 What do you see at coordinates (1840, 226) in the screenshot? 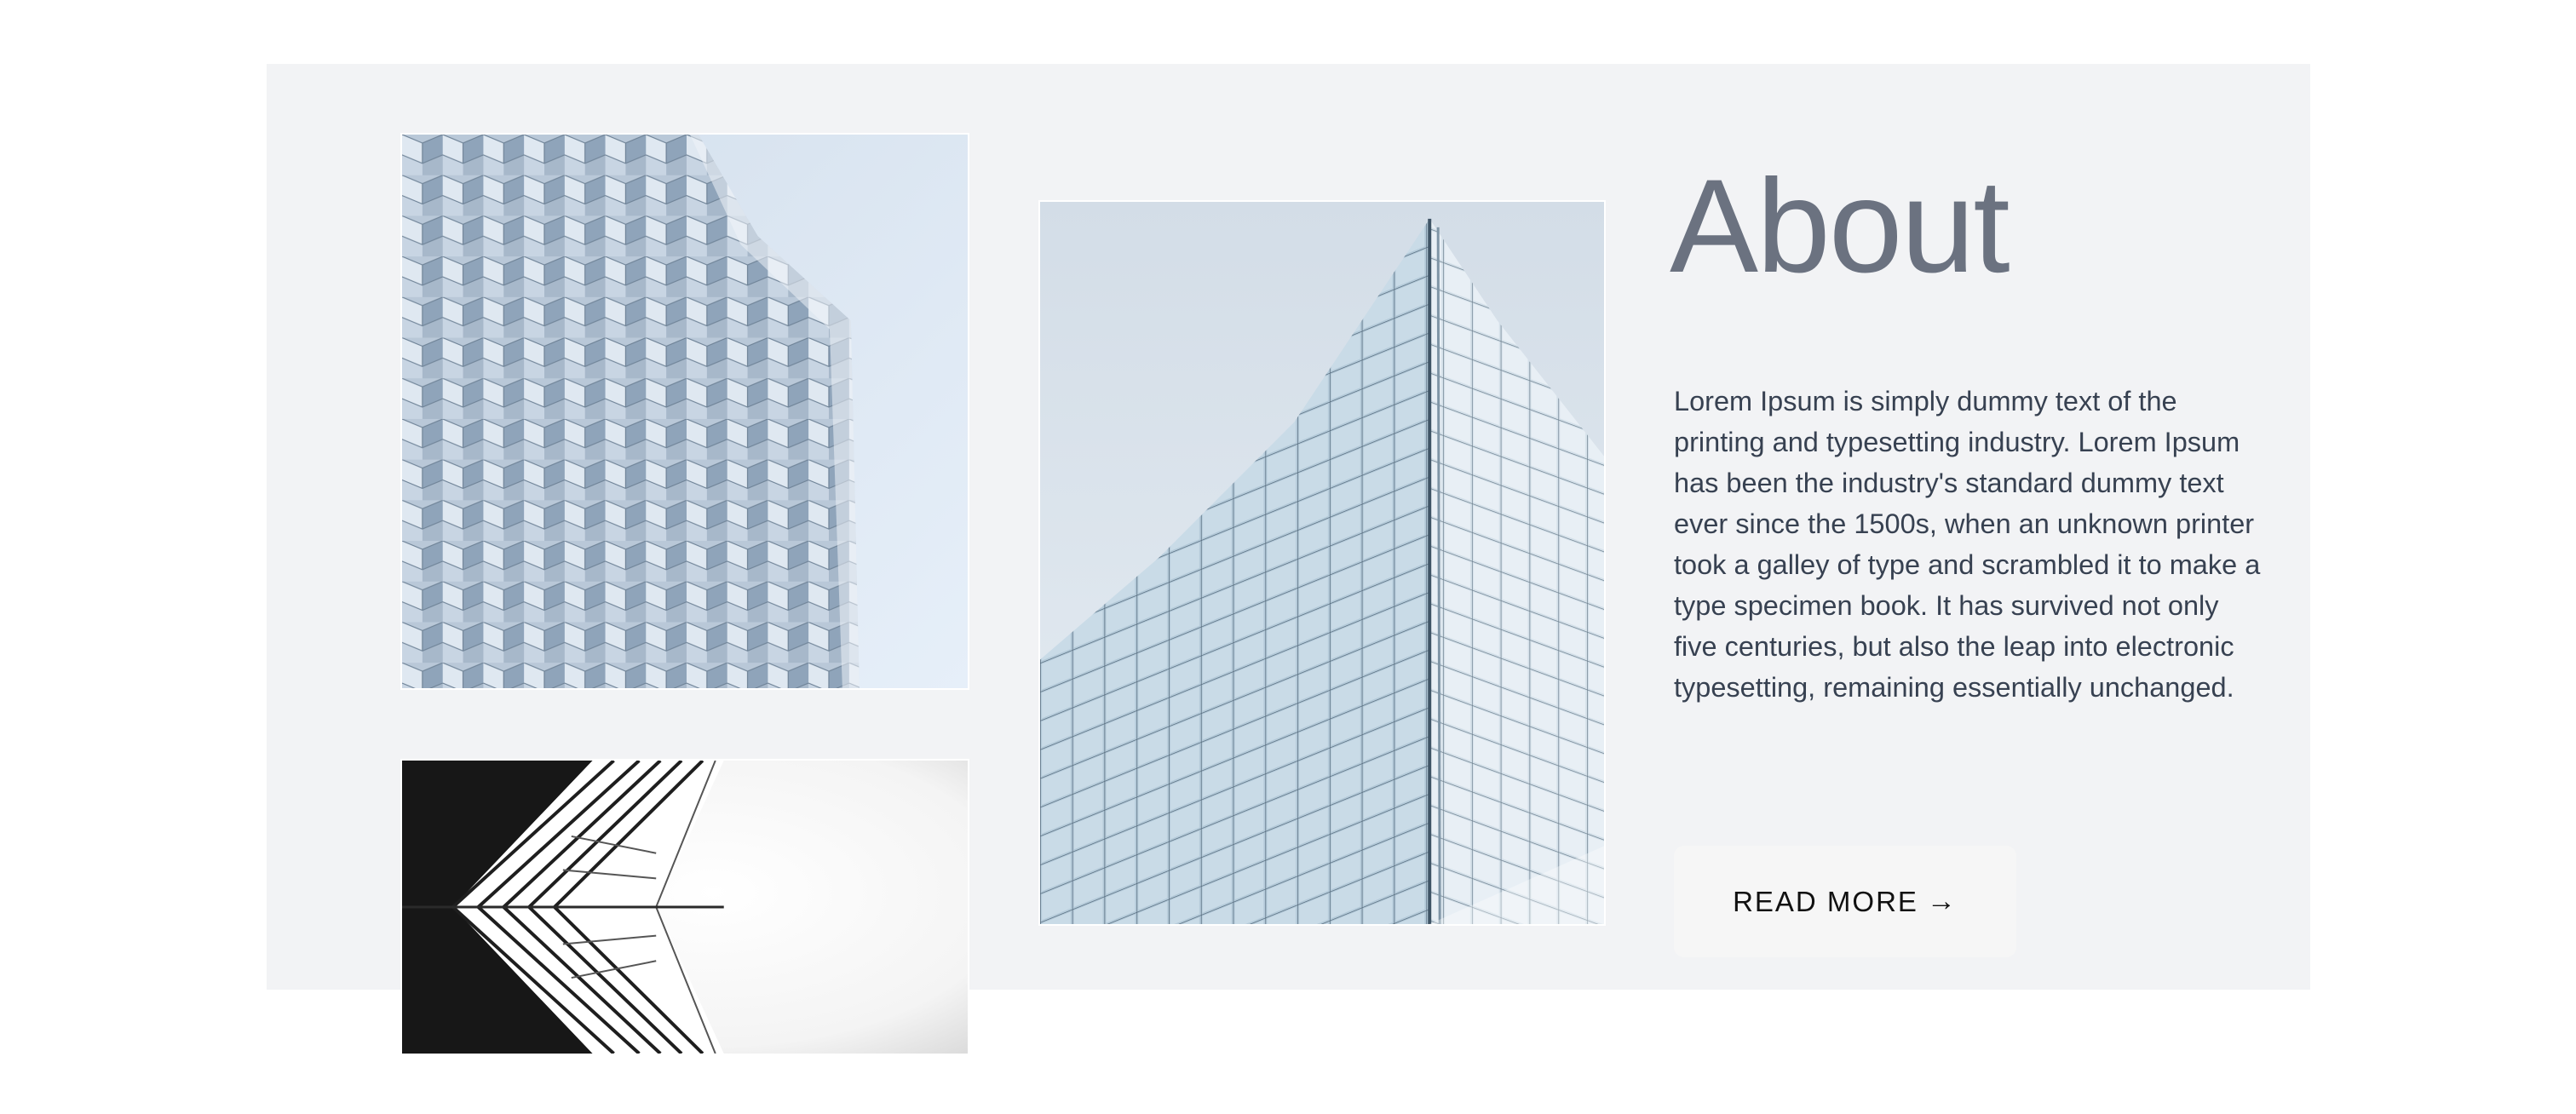
I see `about-heading: About` at bounding box center [1840, 226].